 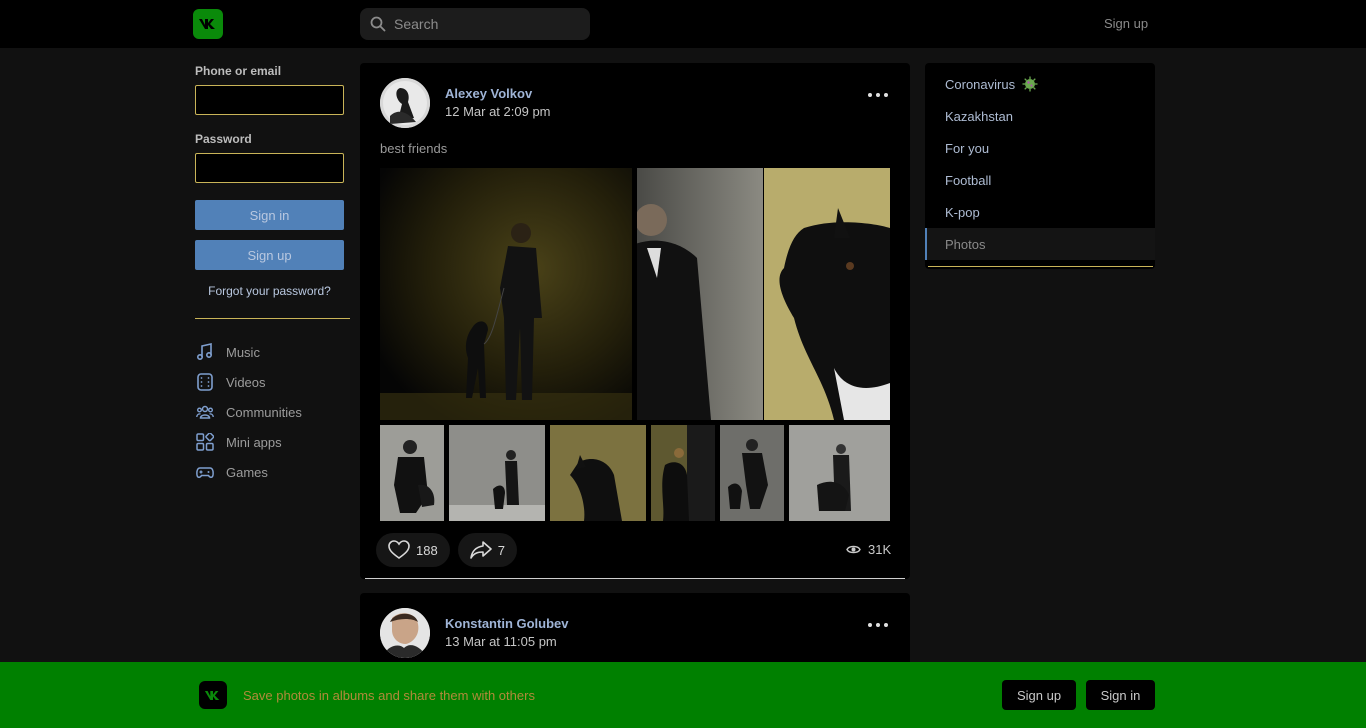 I want to click on forgot-password-link: Forgot your password?, so click(x=269, y=291).